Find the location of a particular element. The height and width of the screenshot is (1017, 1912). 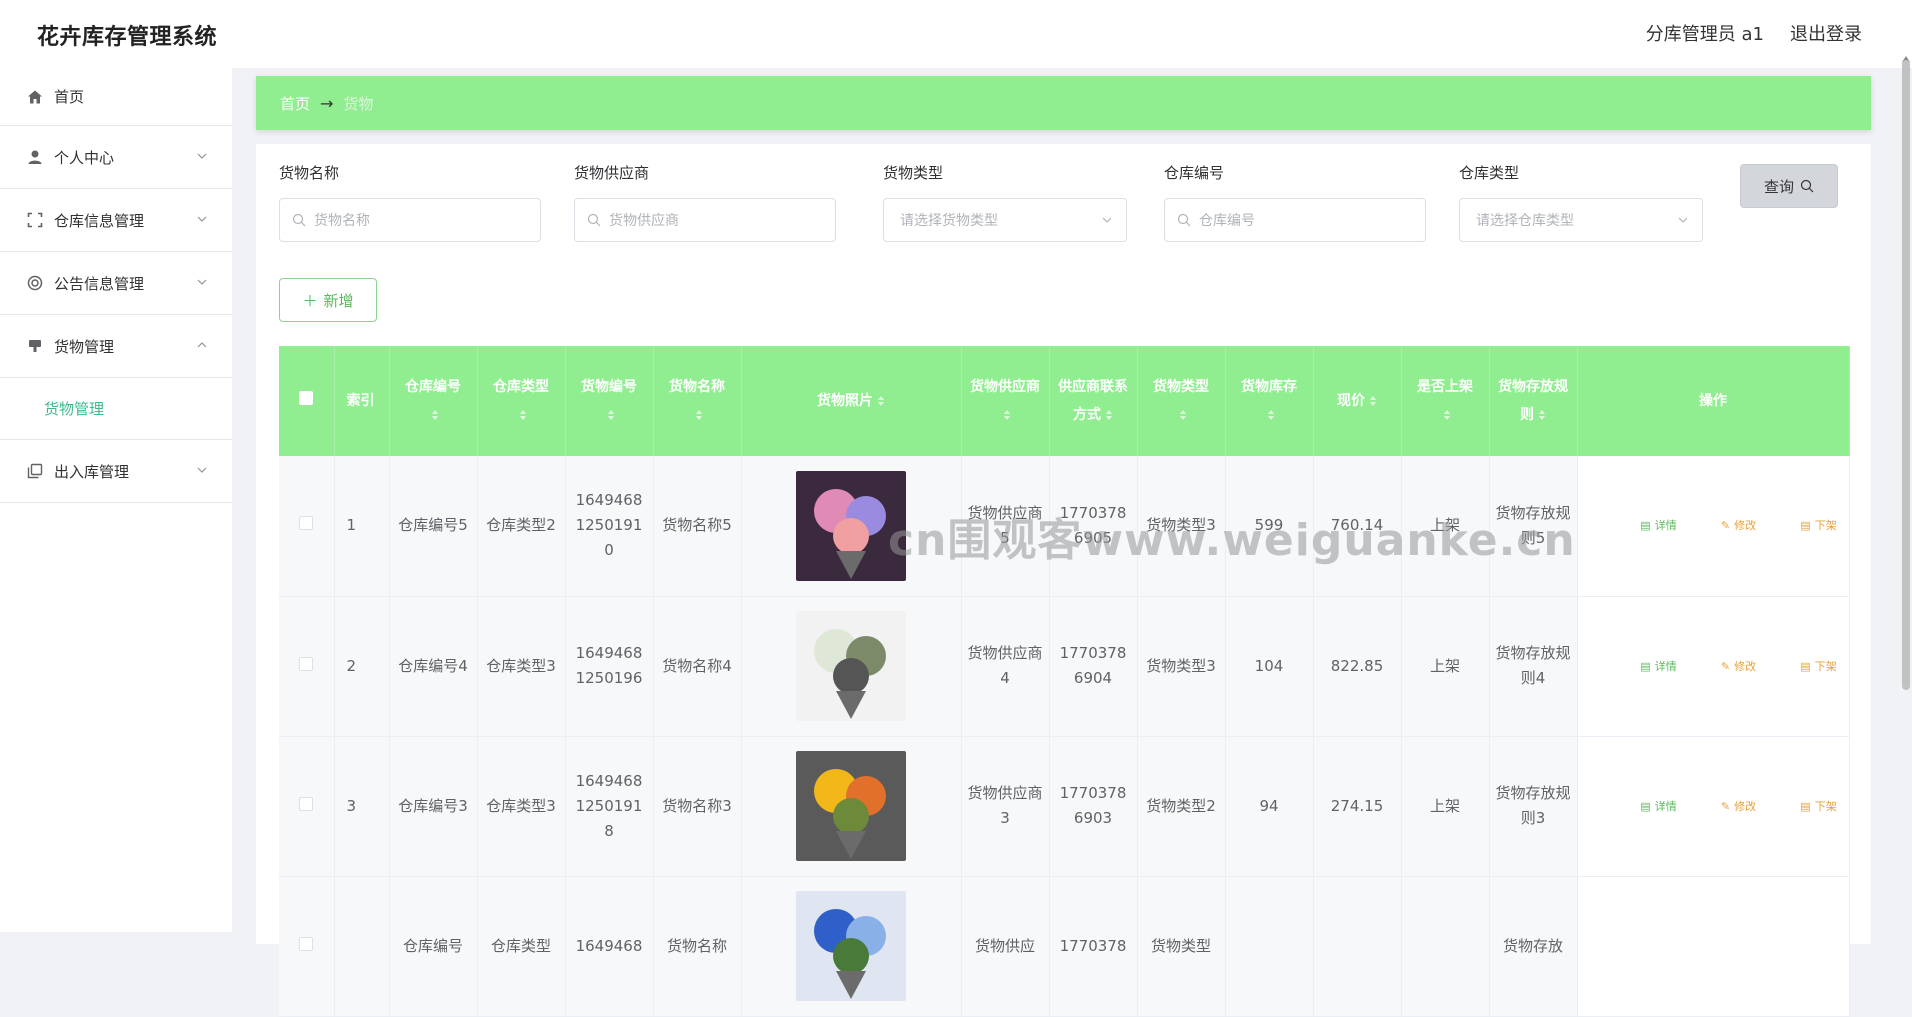

page-scrollbar is located at coordinates (1906, 373).